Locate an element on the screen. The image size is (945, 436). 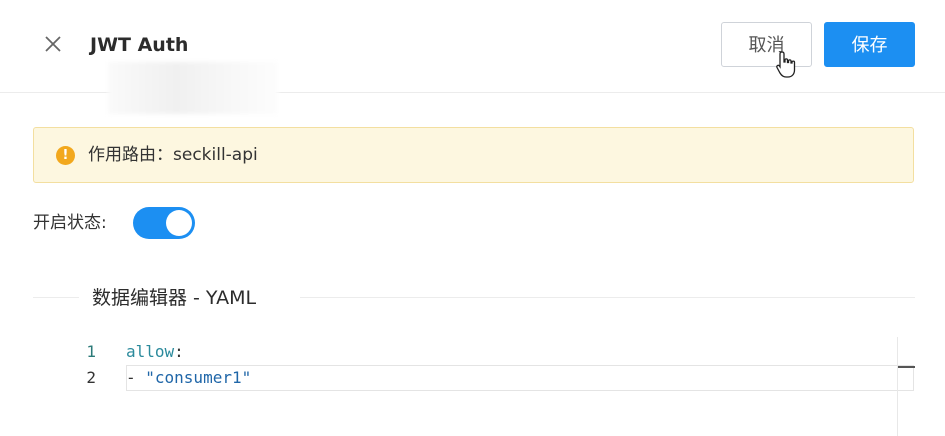
save-button: 保存 is located at coordinates (869, 44).